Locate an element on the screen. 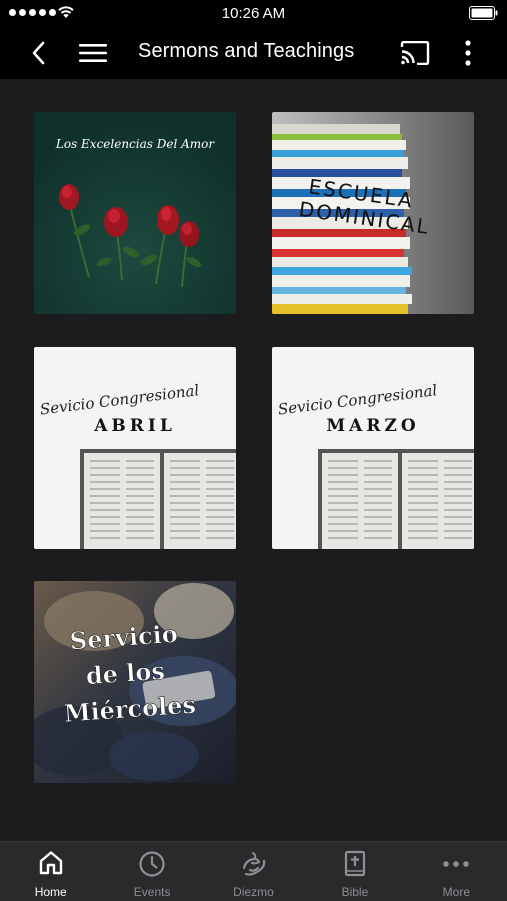 The image size is (507, 901). tab-diezmo: Diezmo is located at coordinates (253, 871).